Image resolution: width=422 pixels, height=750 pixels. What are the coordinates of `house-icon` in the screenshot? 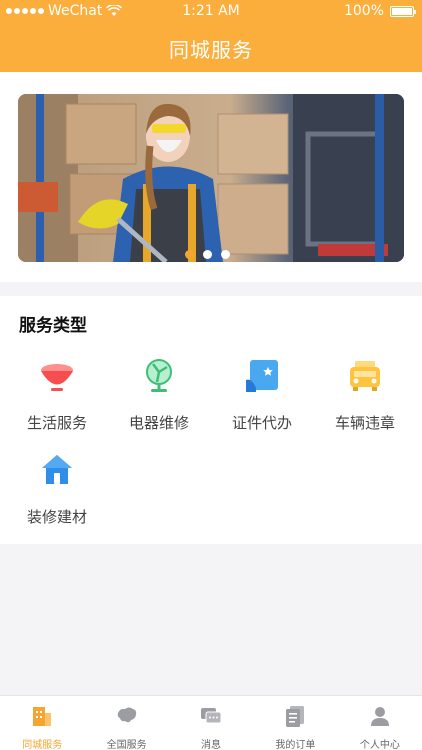 It's located at (57, 469).